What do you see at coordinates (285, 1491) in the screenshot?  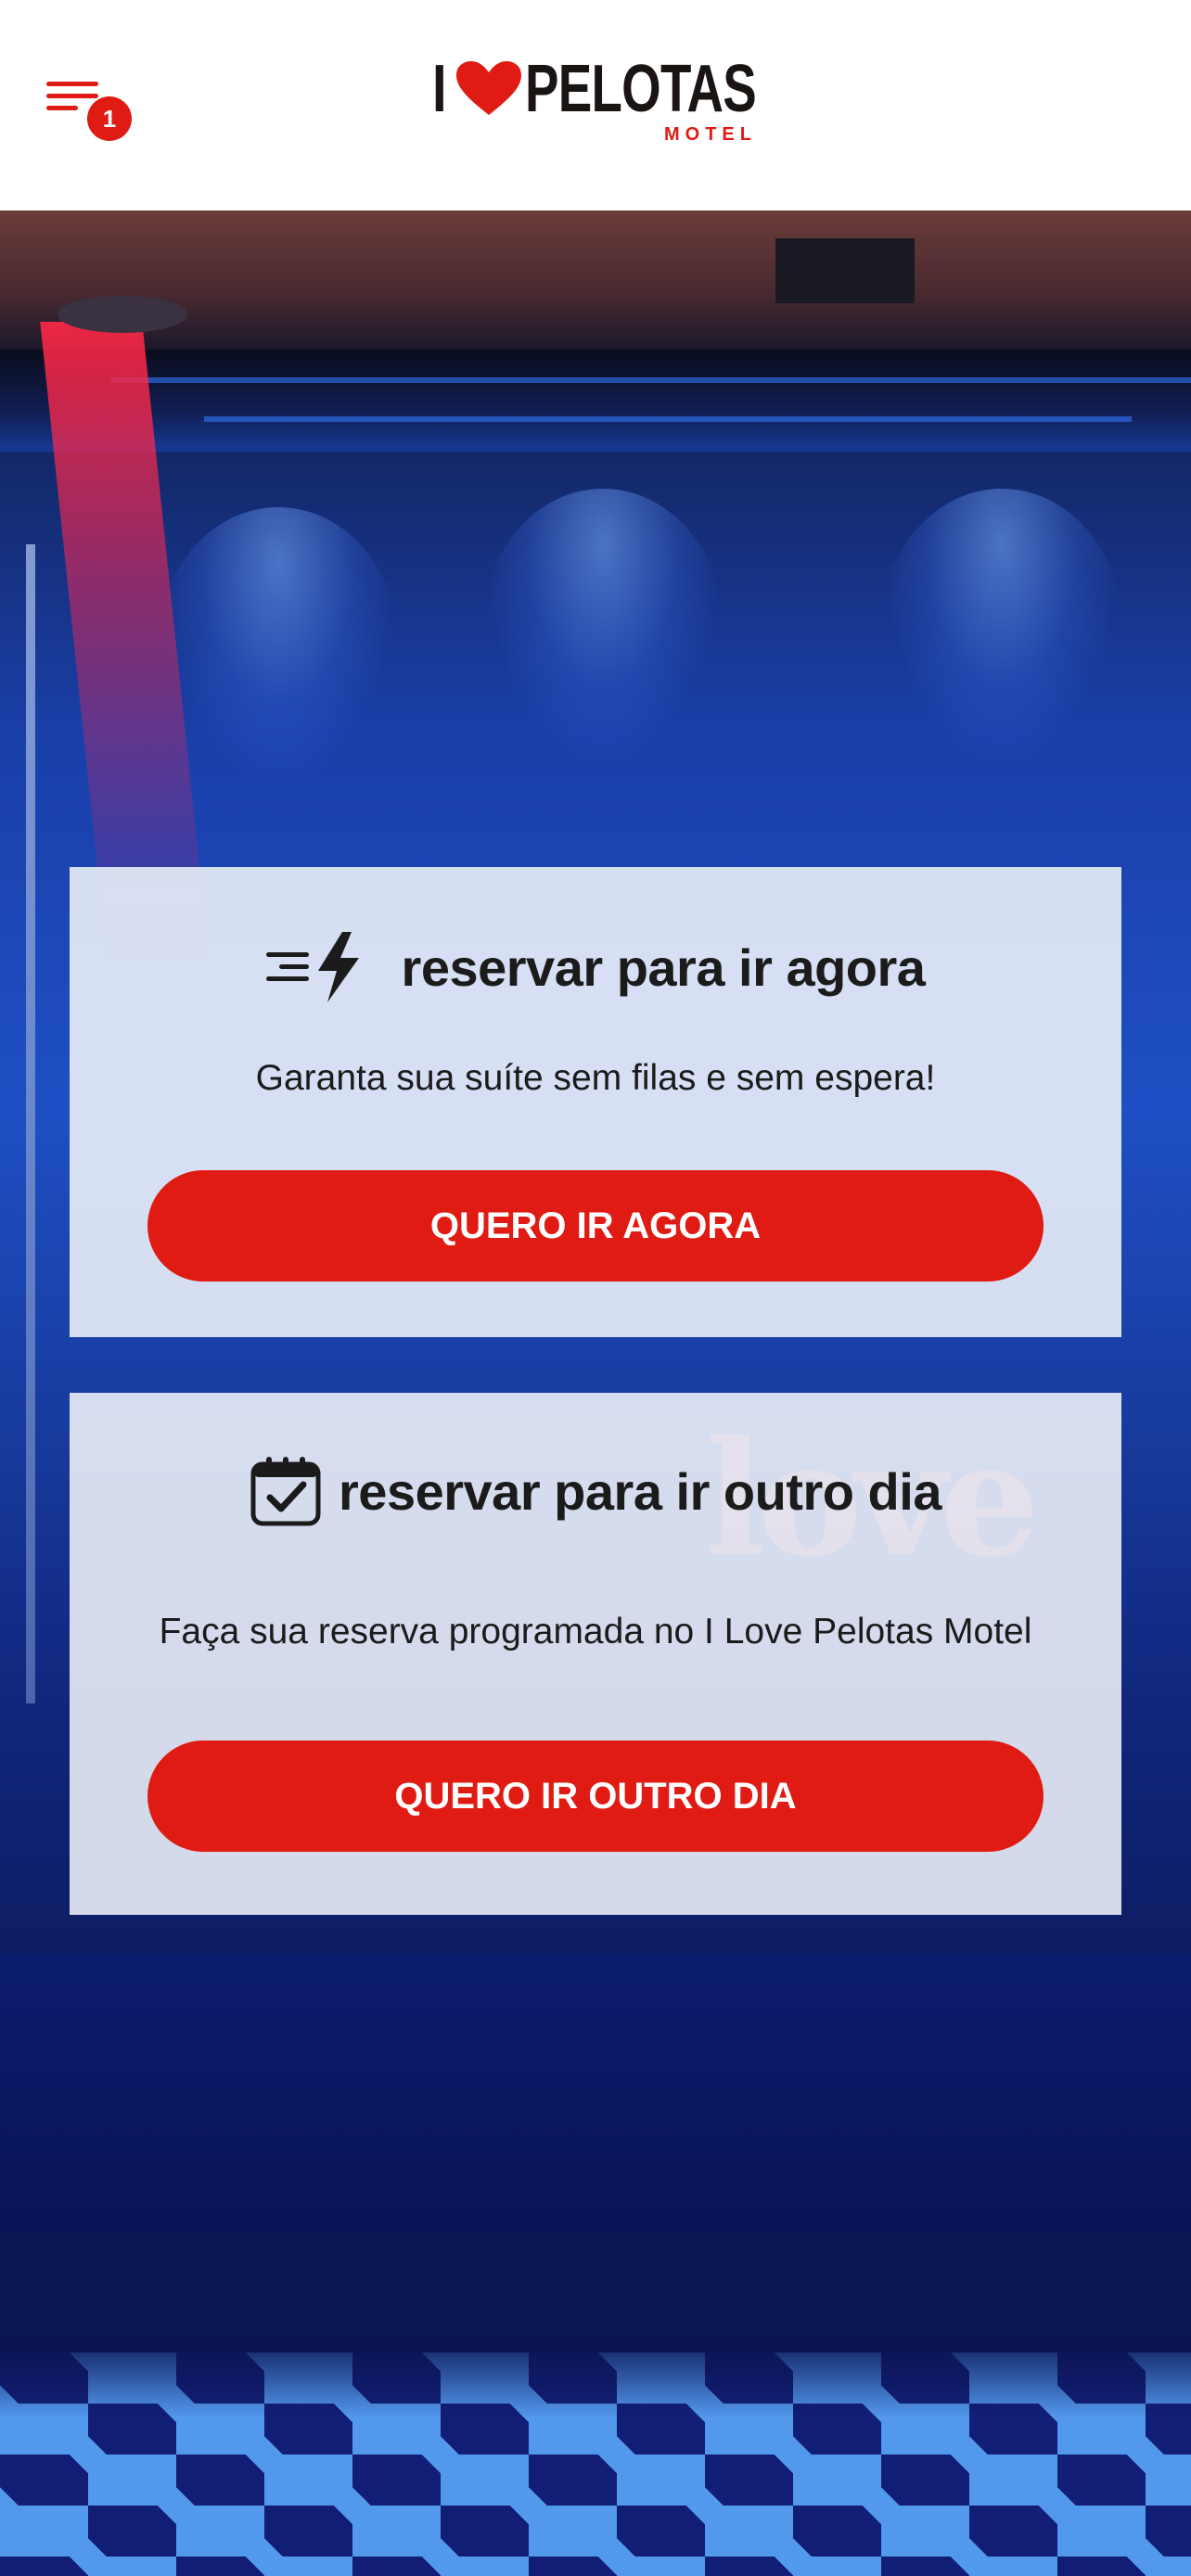 I see `calendar-check-icon` at bounding box center [285, 1491].